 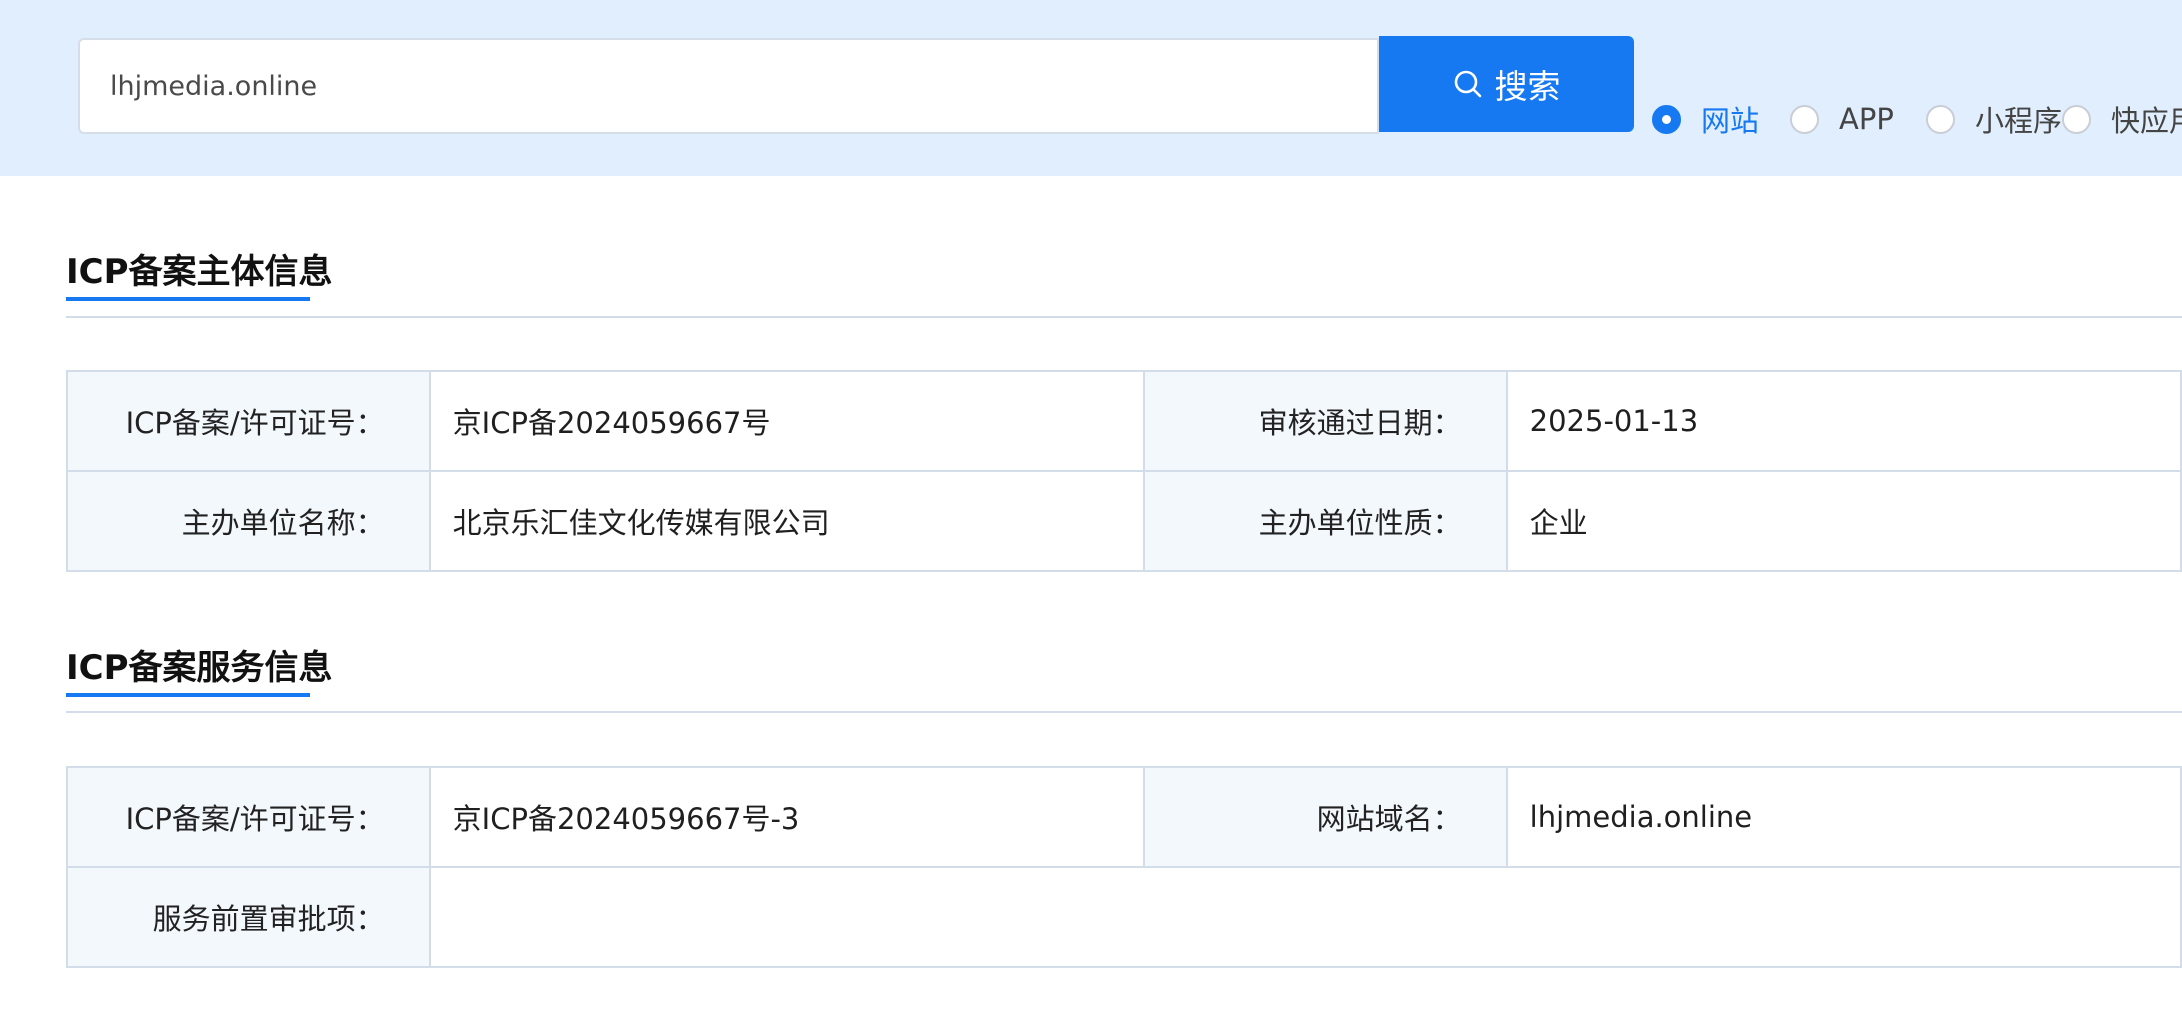 I want to click on table-row: 服务前置审批项：, so click(x=1125, y=918).